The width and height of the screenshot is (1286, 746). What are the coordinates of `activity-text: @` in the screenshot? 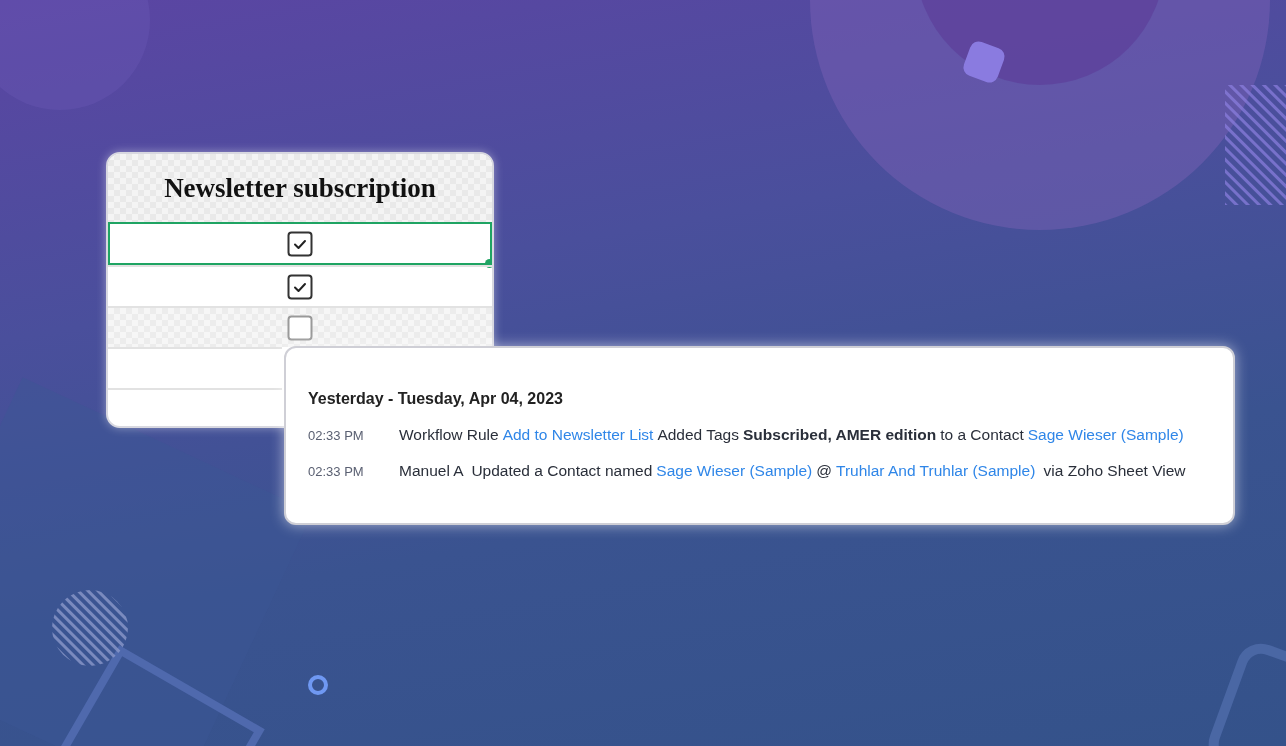 It's located at (824, 471).